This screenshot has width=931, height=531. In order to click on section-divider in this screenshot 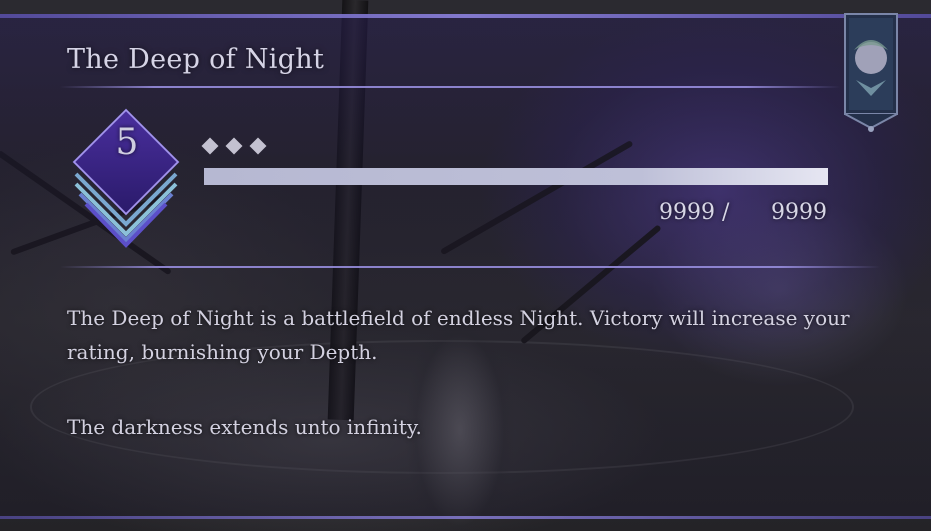, I will do `click(470, 267)`.